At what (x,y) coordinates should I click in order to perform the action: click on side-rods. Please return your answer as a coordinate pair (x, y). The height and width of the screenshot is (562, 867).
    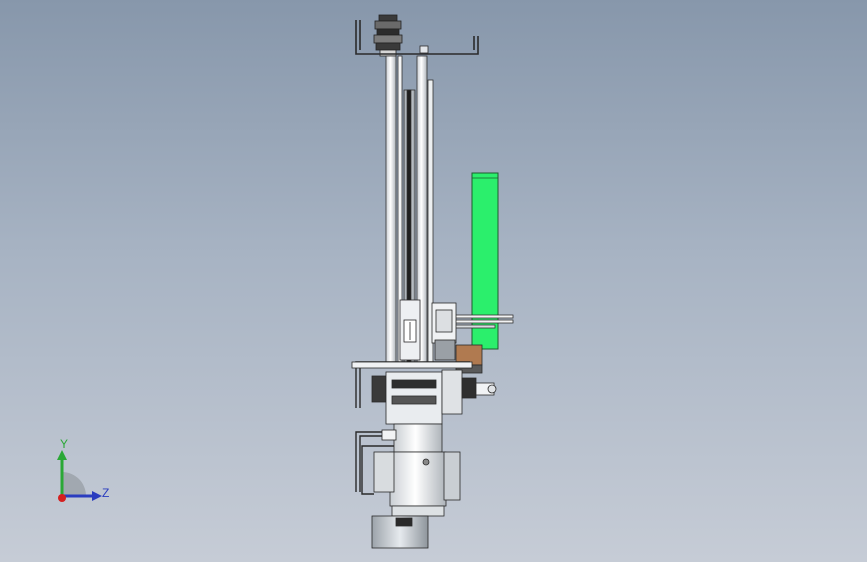
    Looking at the image, I should click on (484, 321).